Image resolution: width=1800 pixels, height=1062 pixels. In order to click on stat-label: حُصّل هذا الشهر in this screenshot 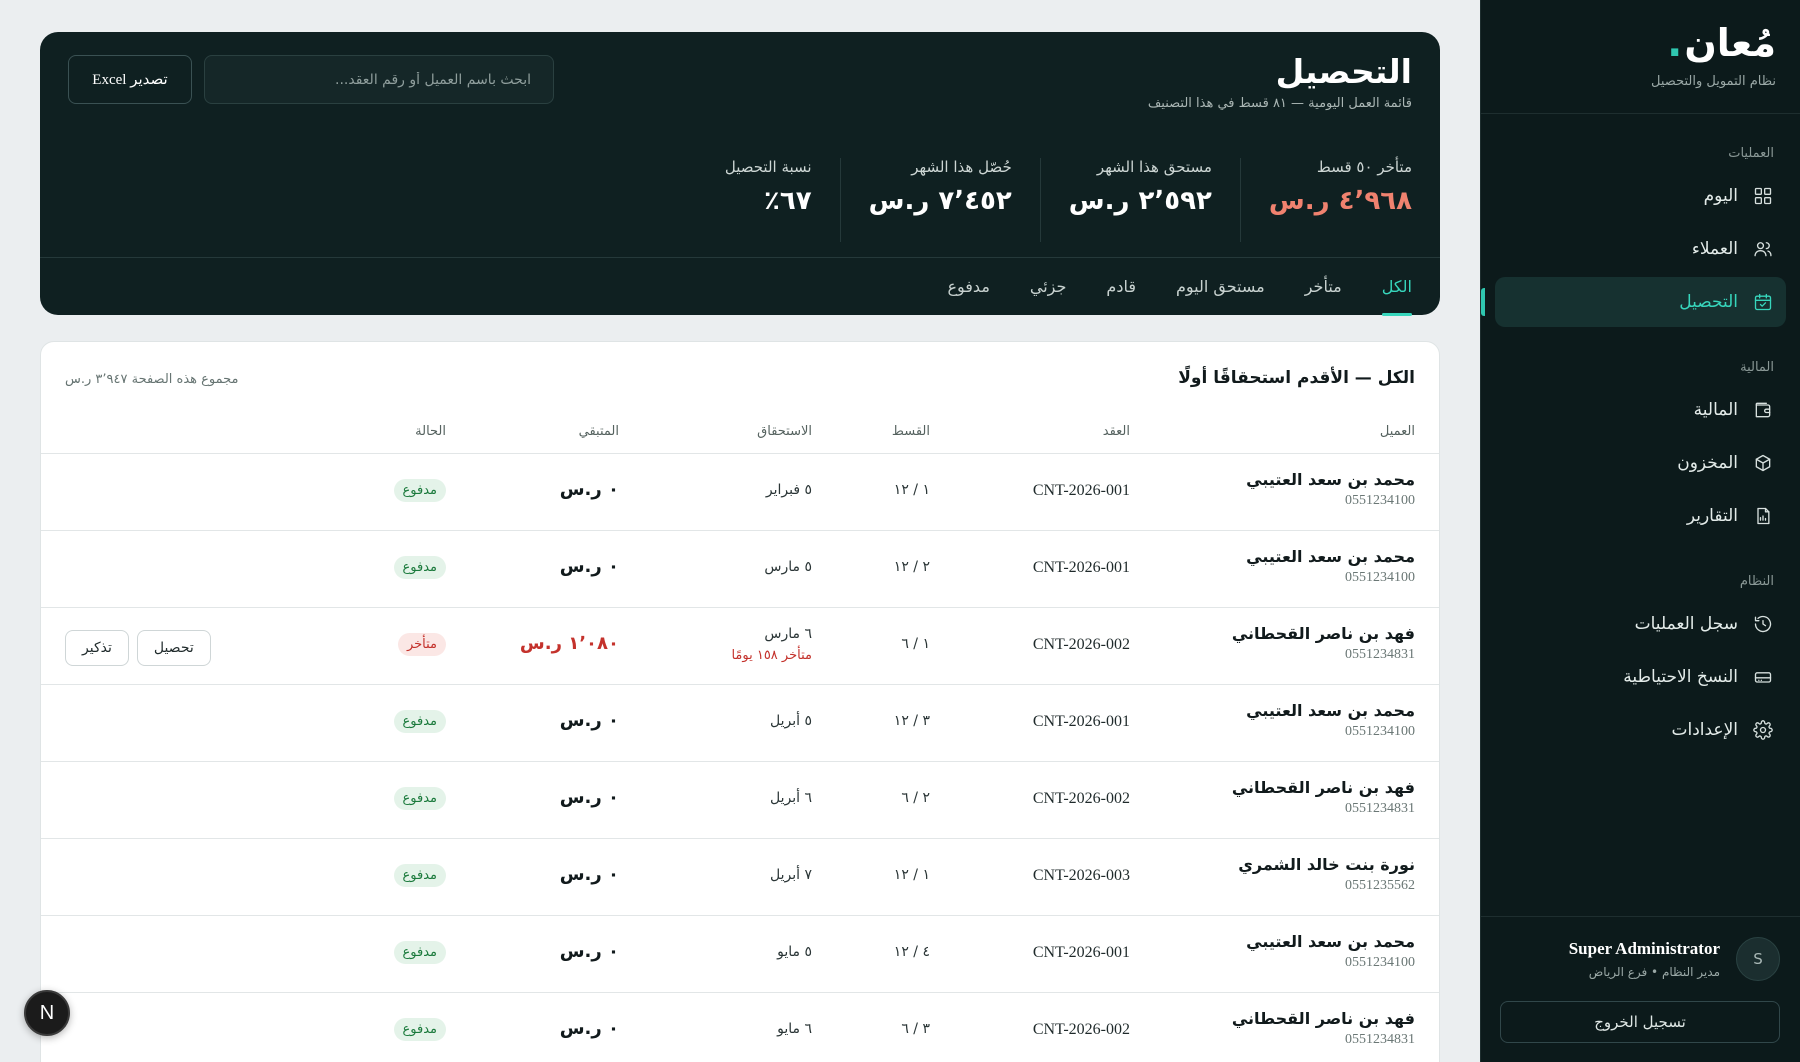, I will do `click(961, 167)`.